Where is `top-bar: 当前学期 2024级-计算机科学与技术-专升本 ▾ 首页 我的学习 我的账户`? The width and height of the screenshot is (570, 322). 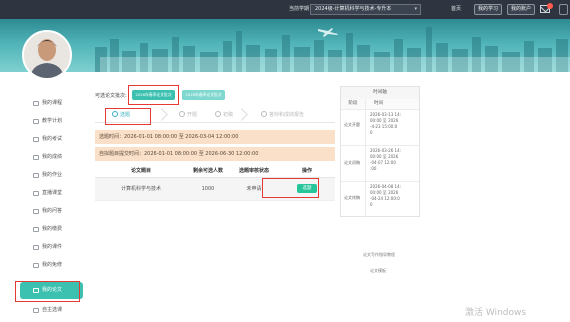 top-bar: 当前学期 2024级-计算机科学与技术-专升本 ▾ 首页 我的学习 我的账户 is located at coordinates (285, 9).